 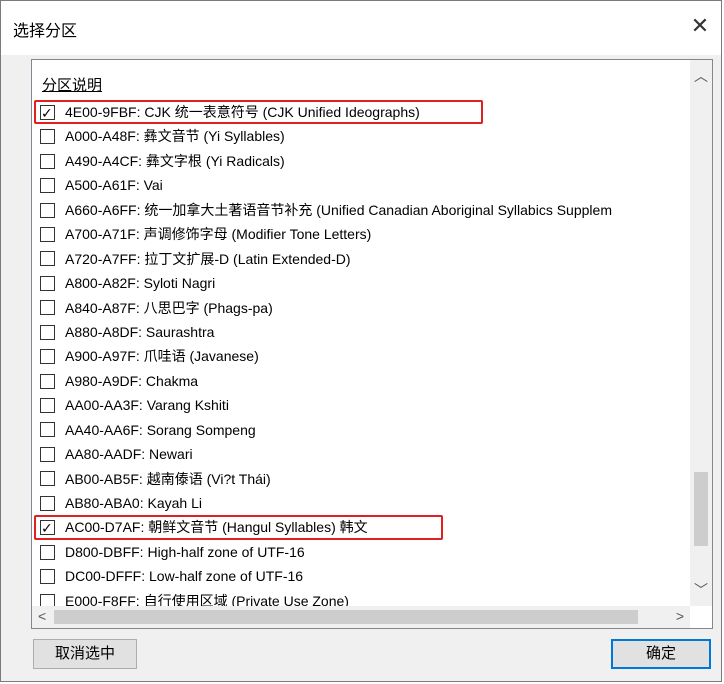 What do you see at coordinates (701, 333) in the screenshot?
I see `vertical-scrollbar: ︿ ﹀` at bounding box center [701, 333].